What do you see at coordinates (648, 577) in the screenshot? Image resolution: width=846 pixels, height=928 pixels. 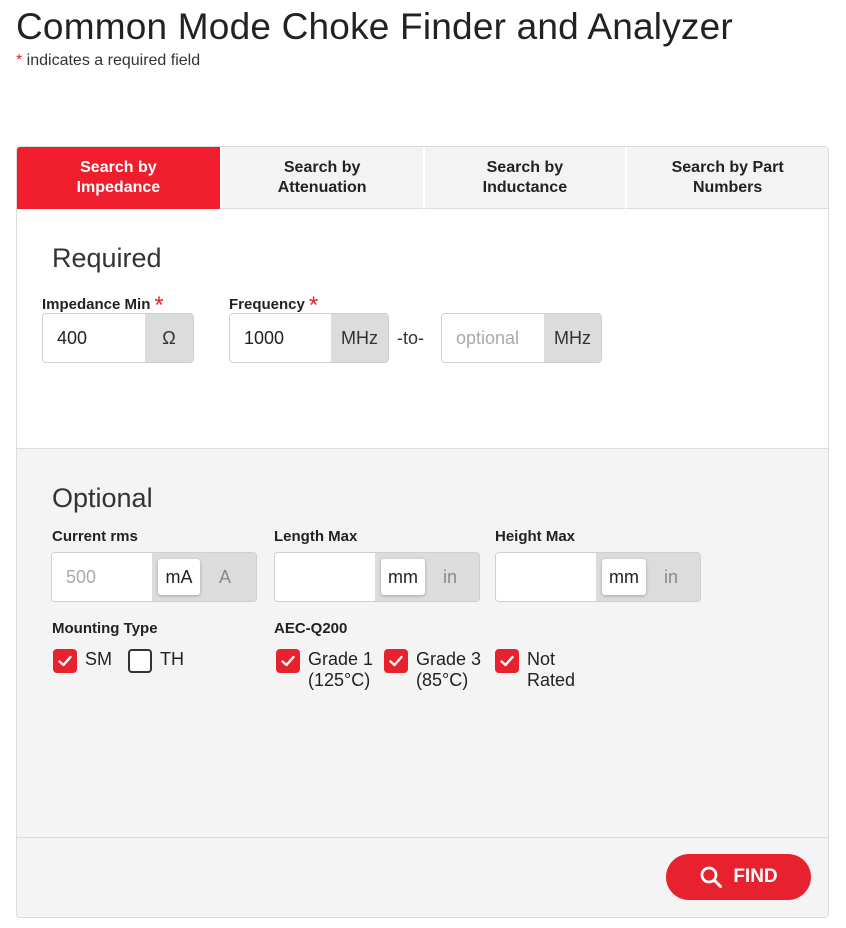 I see `height-unit-toggle: mm in` at bounding box center [648, 577].